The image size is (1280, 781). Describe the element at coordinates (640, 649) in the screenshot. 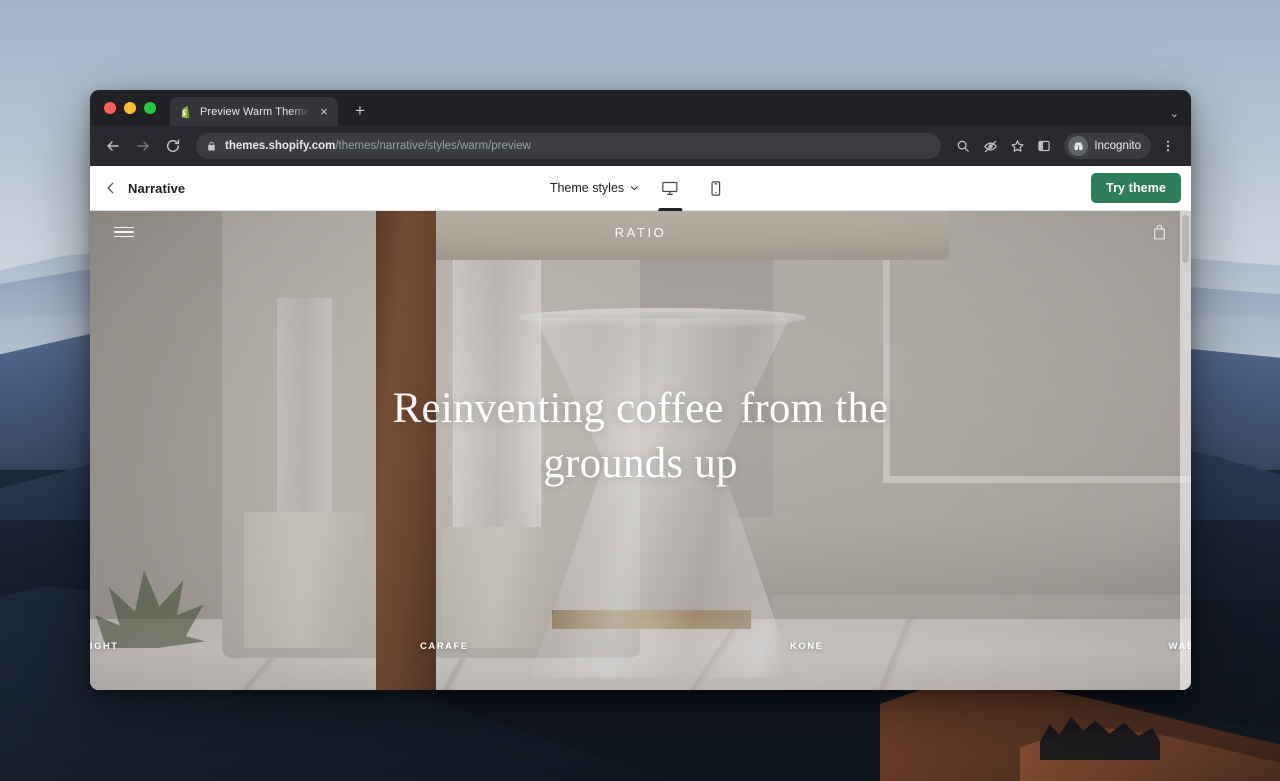

I see `product-label-row: EIGHT CARAFE KONE WASH` at that location.